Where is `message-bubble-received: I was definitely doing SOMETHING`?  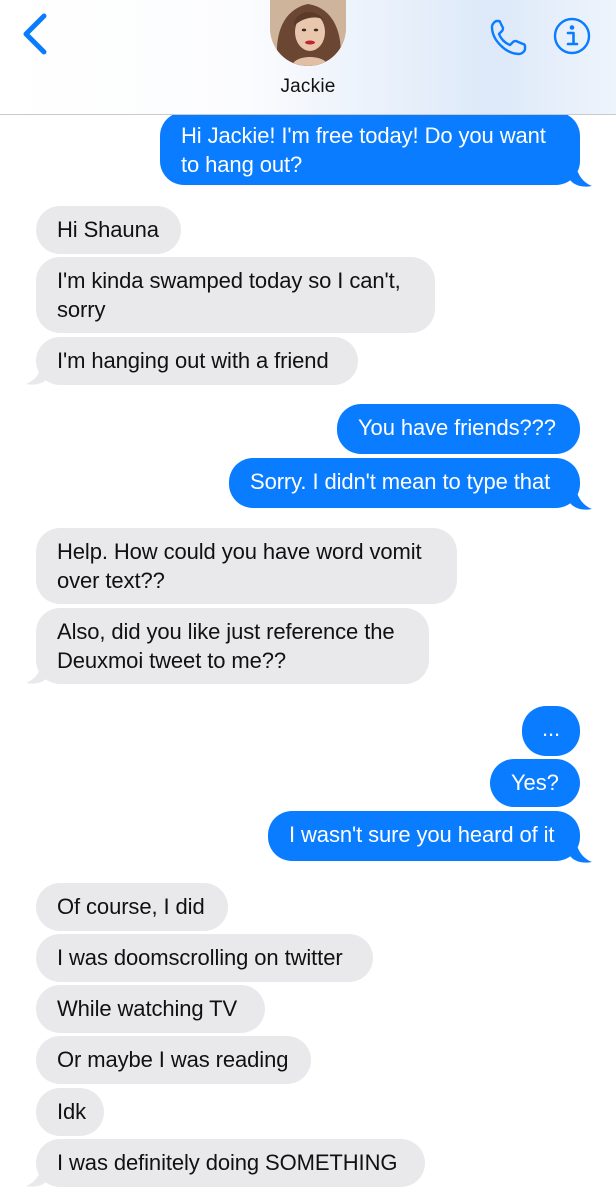
message-bubble-received: I was definitely doing SOMETHING is located at coordinates (230, 1163).